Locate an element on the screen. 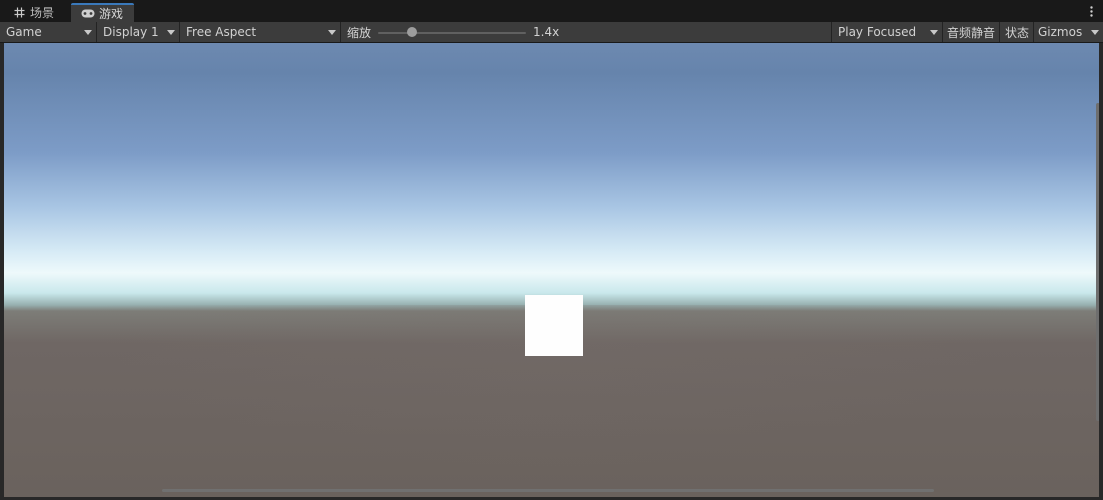  horizontal-scrollbar is located at coordinates (548, 490).